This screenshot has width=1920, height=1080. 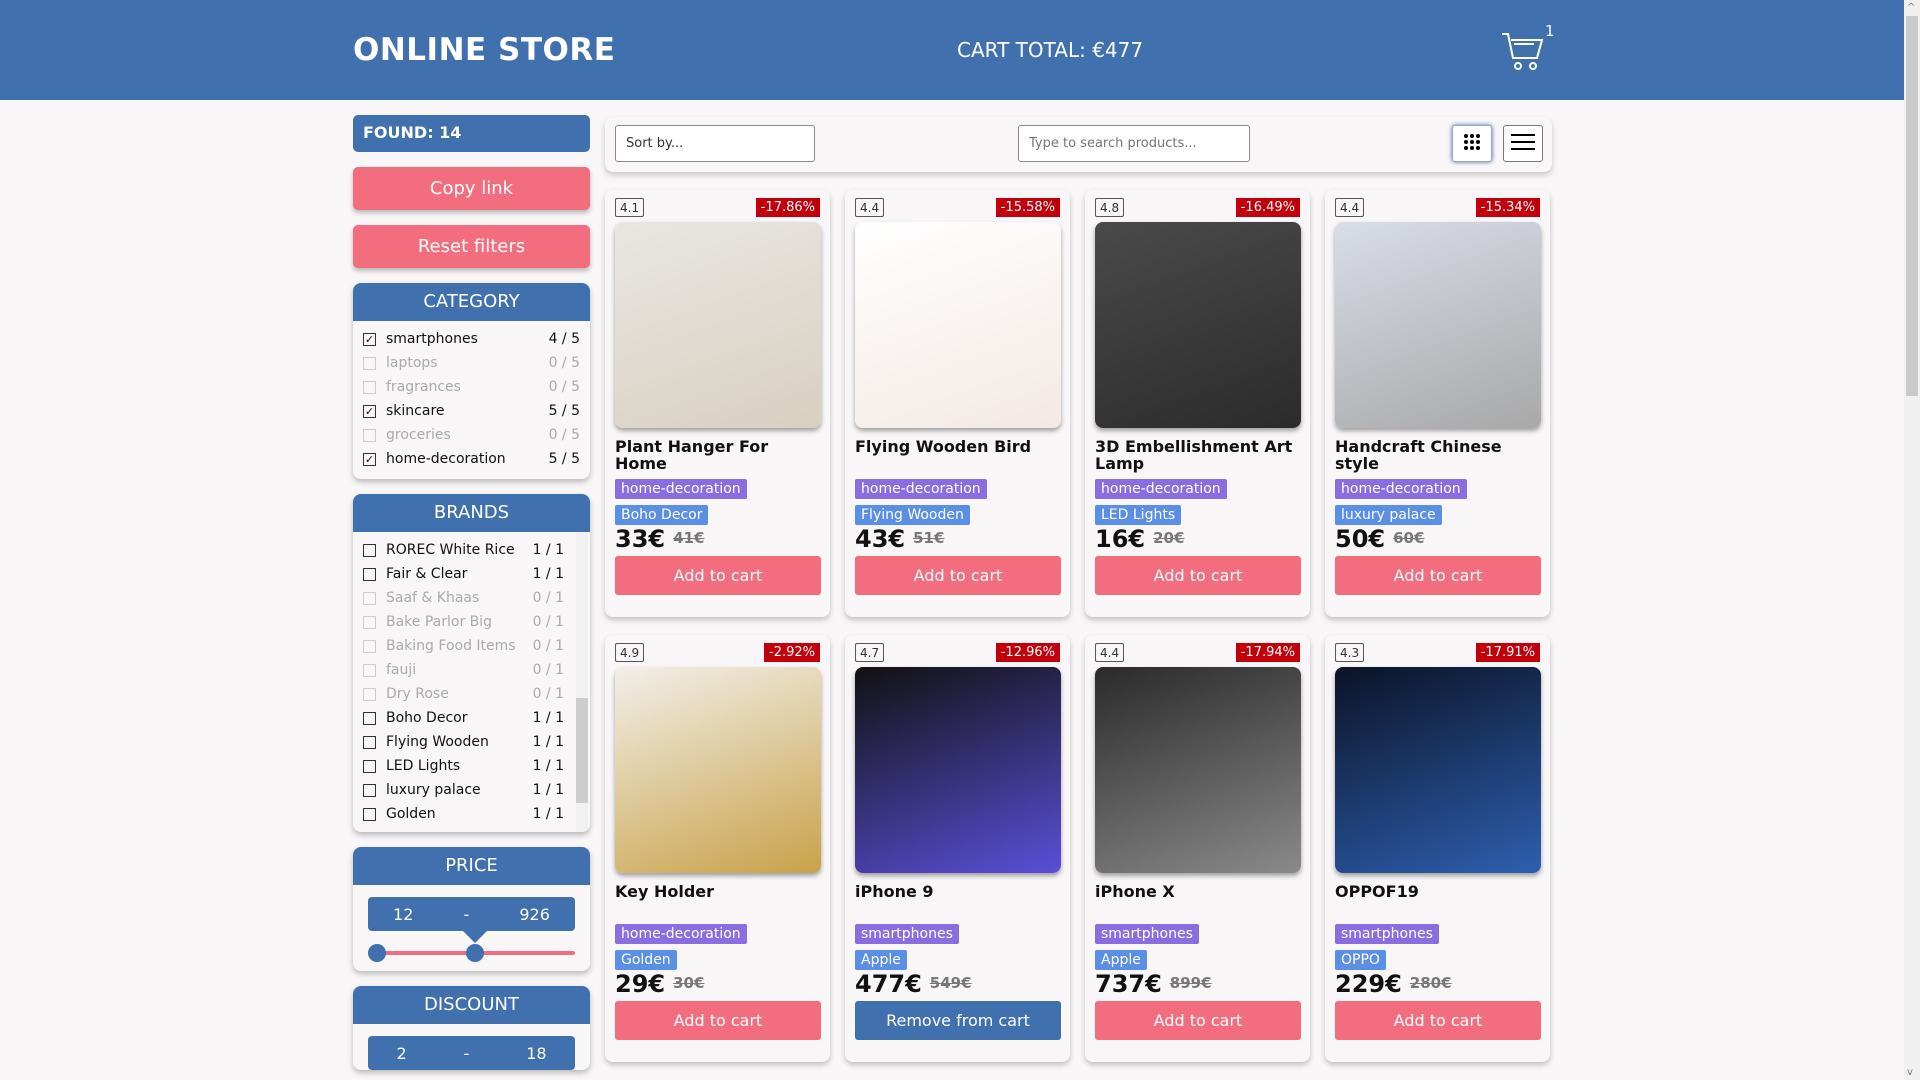 I want to click on category-option: laptops 0 / 5, so click(x=471, y=363).